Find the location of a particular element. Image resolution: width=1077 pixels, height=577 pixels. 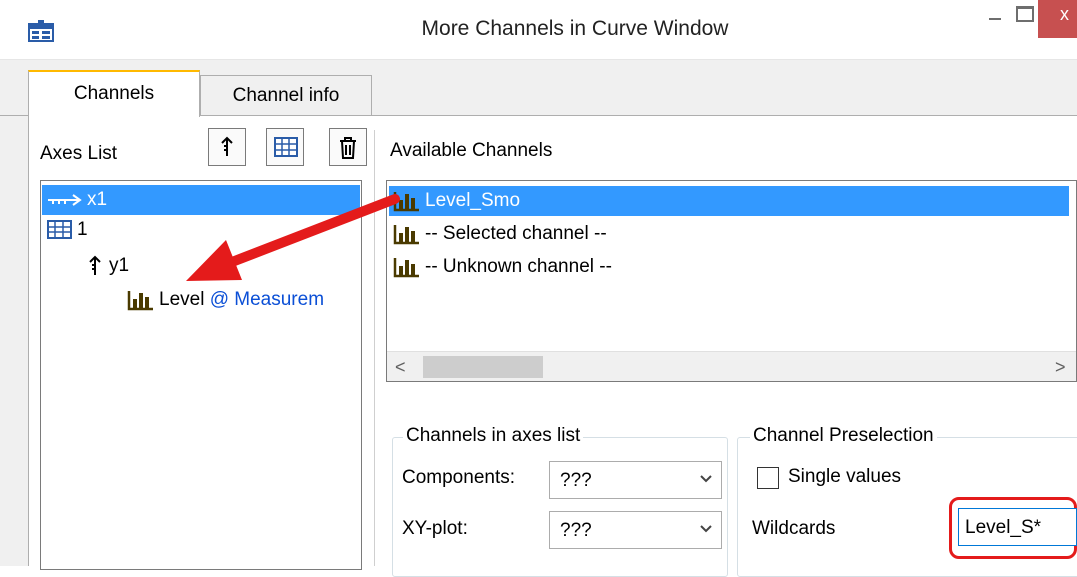

tree-item-coordinate-system-1: 1 is located at coordinates (67, 230).